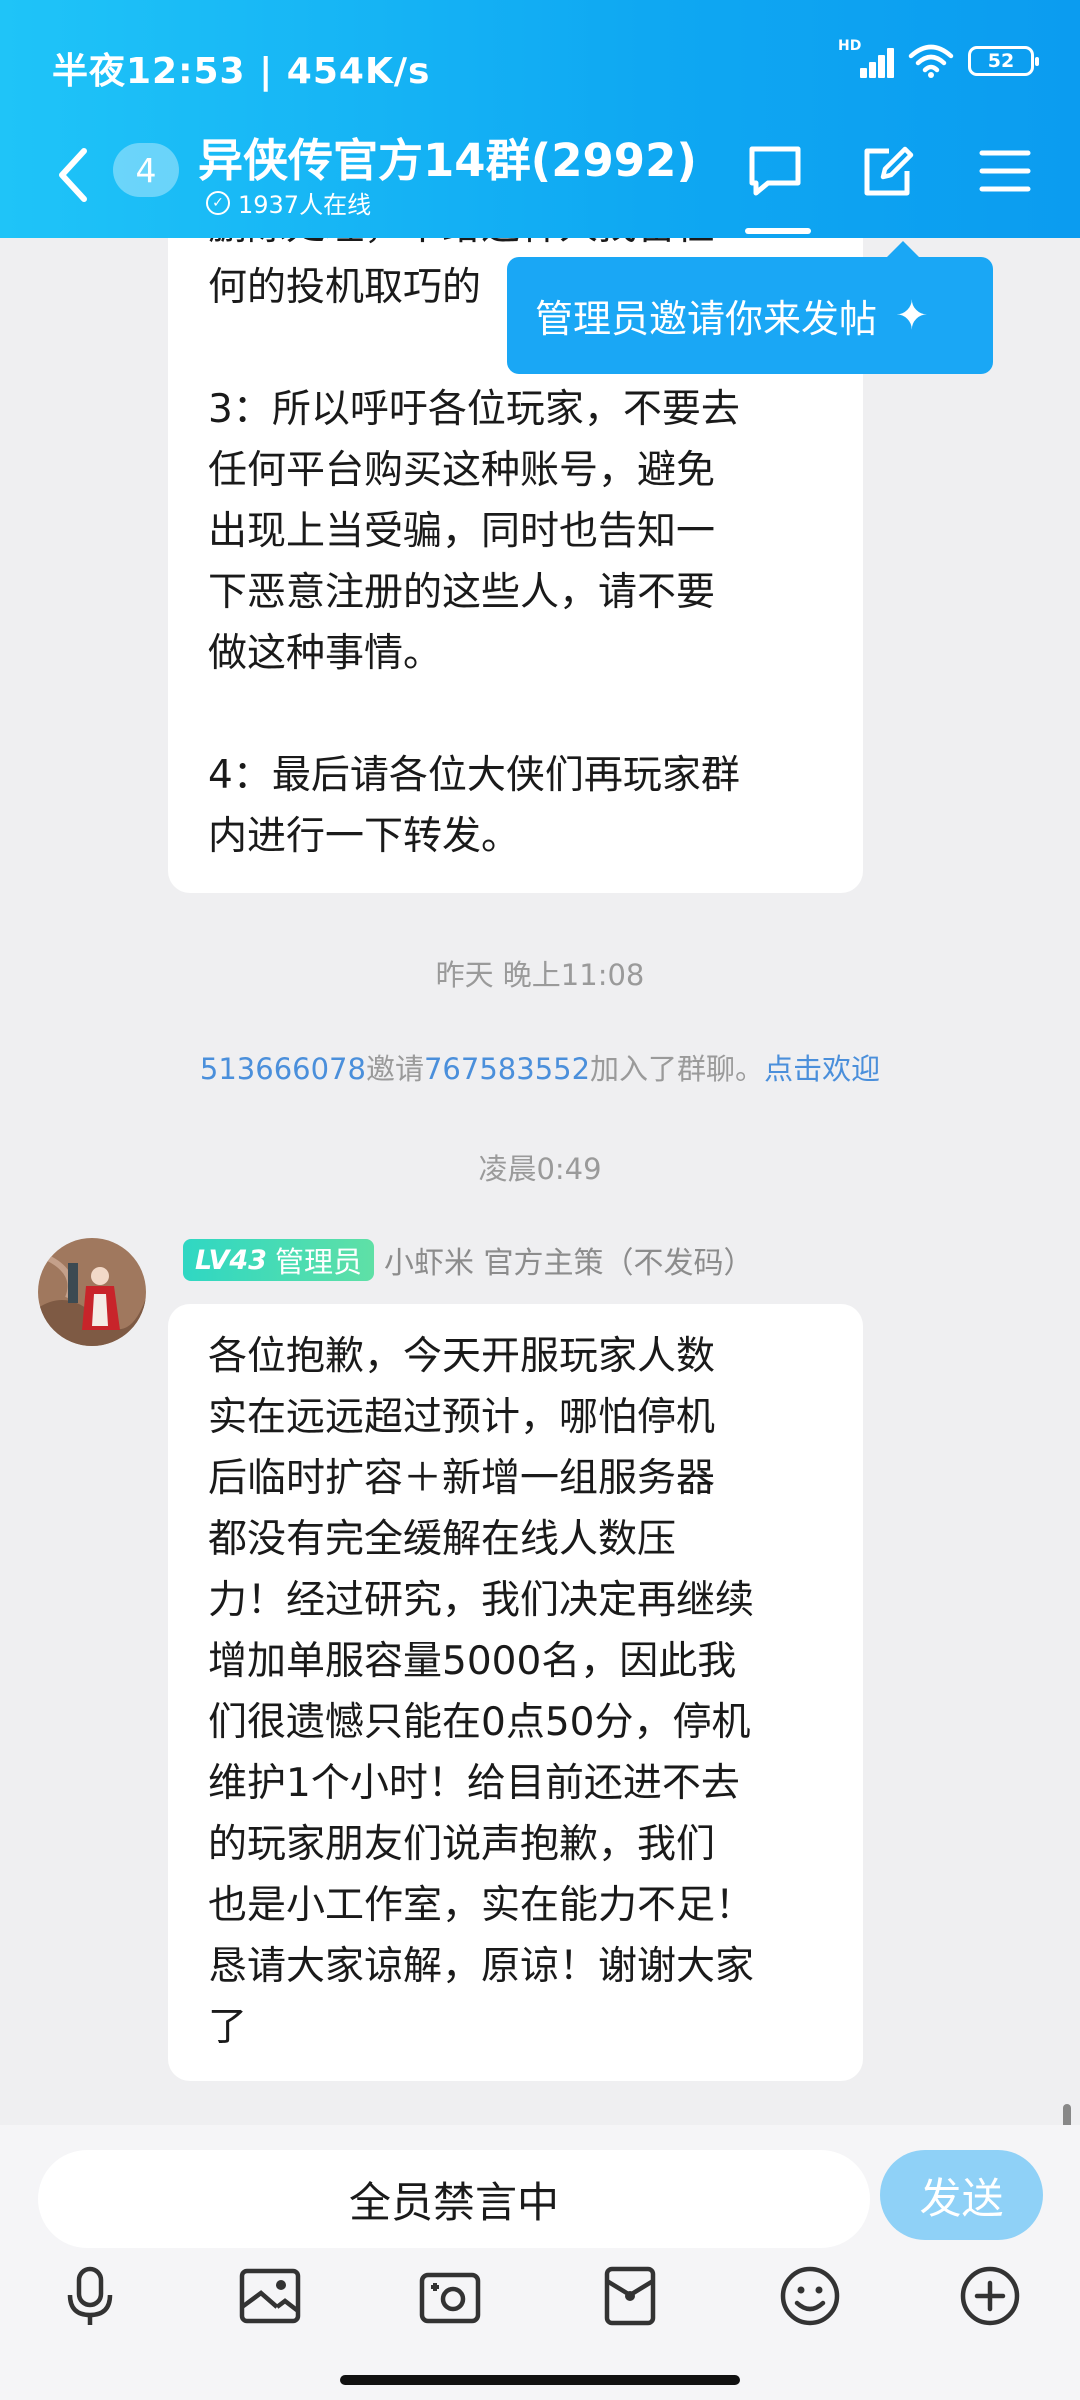  What do you see at coordinates (146, 170) in the screenshot?
I see `unread-count-badge: 4` at bounding box center [146, 170].